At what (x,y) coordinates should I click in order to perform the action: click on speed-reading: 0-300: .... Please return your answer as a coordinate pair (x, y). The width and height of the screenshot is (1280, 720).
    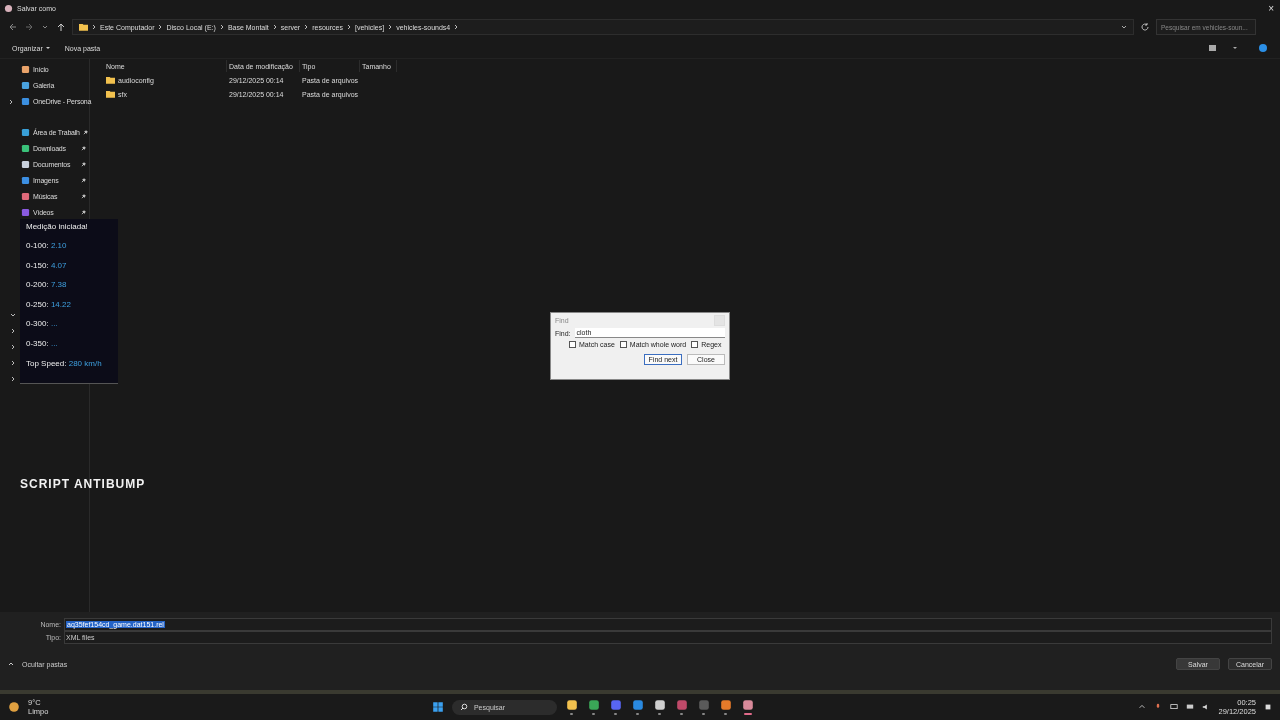
    Looking at the image, I should click on (42, 325).